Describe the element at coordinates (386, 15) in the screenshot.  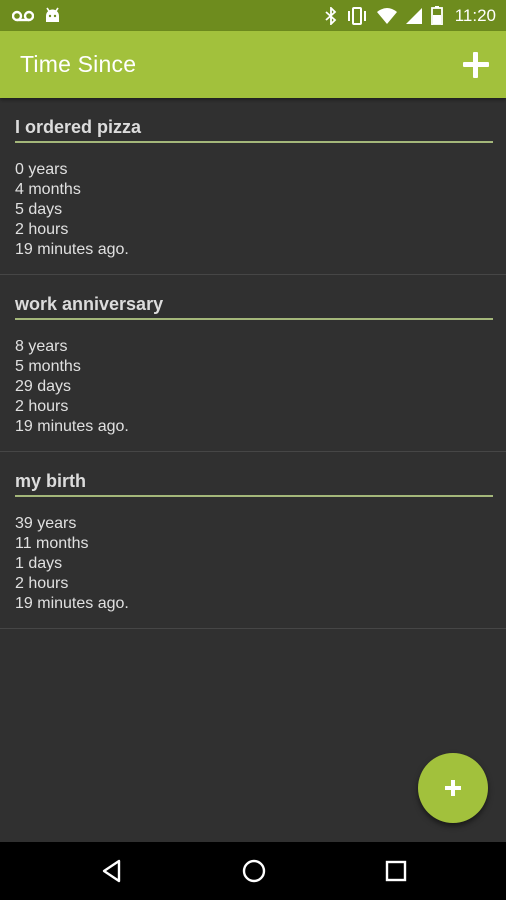
I see `wifi-icon` at that location.